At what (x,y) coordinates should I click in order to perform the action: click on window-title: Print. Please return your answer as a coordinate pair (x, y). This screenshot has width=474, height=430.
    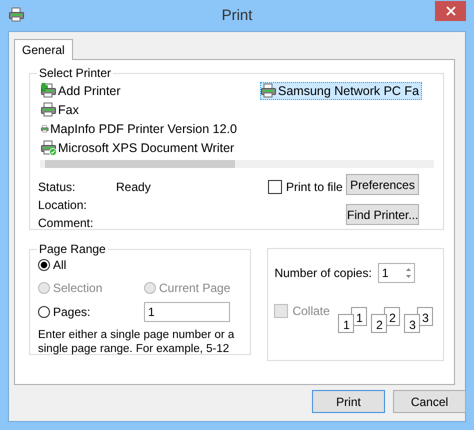
    Looking at the image, I should click on (237, 15).